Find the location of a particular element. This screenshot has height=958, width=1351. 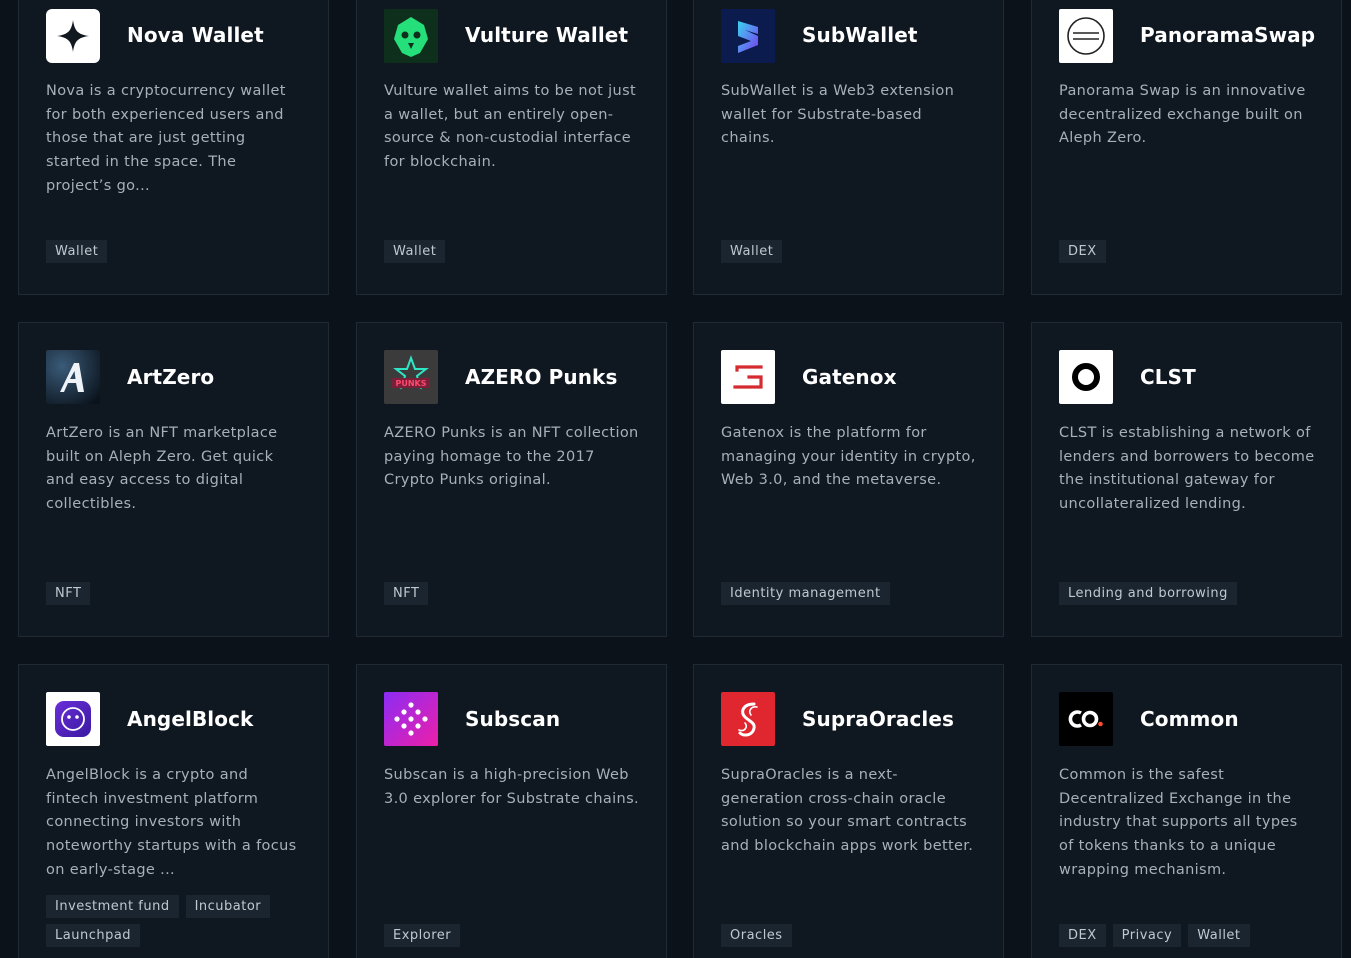

subscan-dots-icon is located at coordinates (411, 719).